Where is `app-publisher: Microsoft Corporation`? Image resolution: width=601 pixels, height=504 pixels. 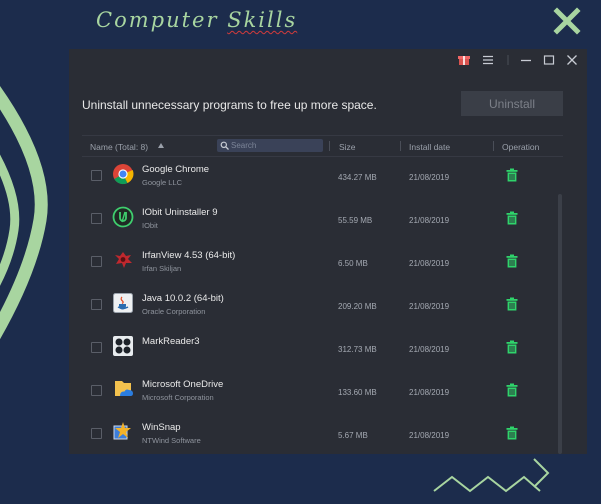 app-publisher: Microsoft Corporation is located at coordinates (178, 397).